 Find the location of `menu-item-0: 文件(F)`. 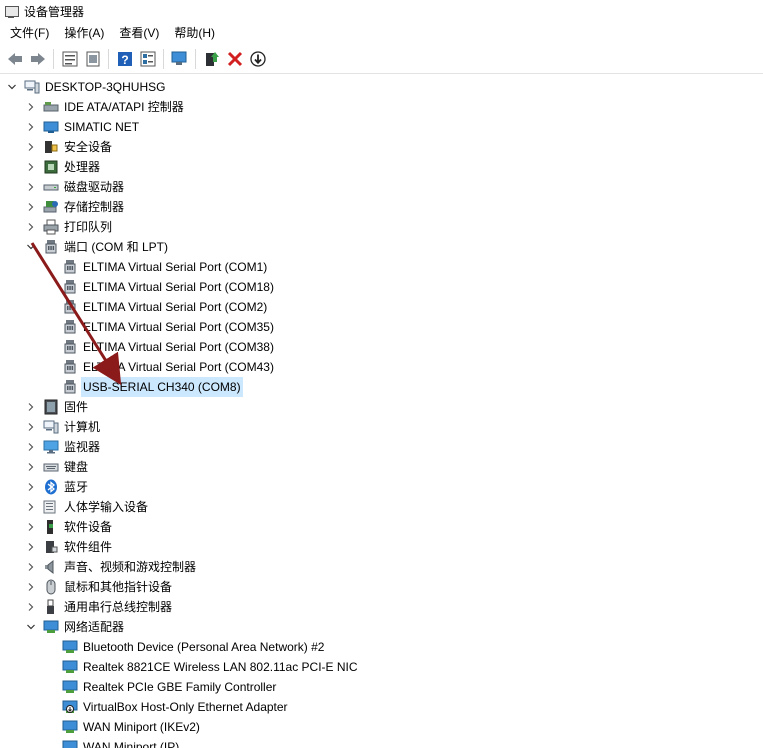

menu-item-0: 文件(F) is located at coordinates (29, 33).